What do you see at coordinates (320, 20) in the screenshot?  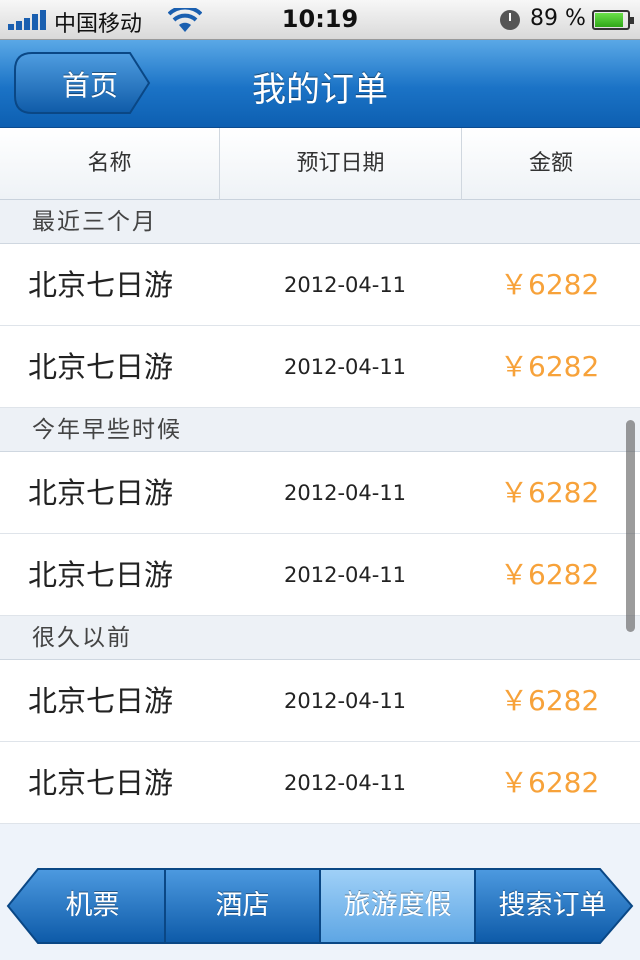 I see `status-bar: 中国移动 10:19 89 %` at bounding box center [320, 20].